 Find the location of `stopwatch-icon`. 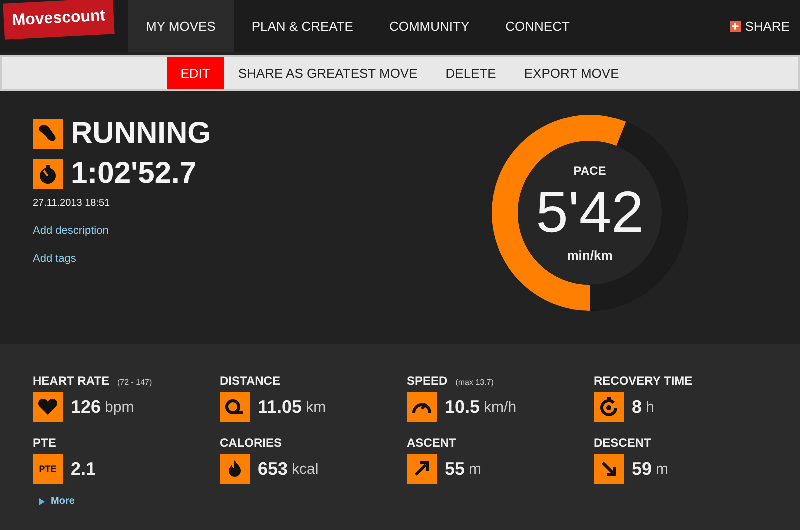

stopwatch-icon is located at coordinates (48, 174).